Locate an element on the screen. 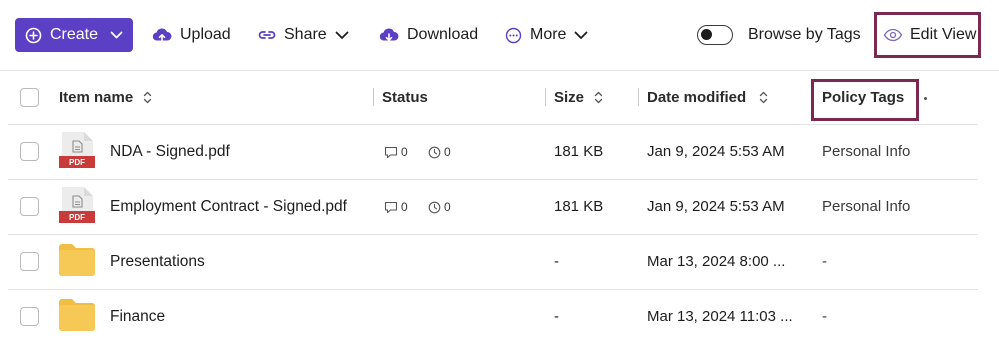 This screenshot has height=351, width=999. share-button: Share is located at coordinates (303, 35).